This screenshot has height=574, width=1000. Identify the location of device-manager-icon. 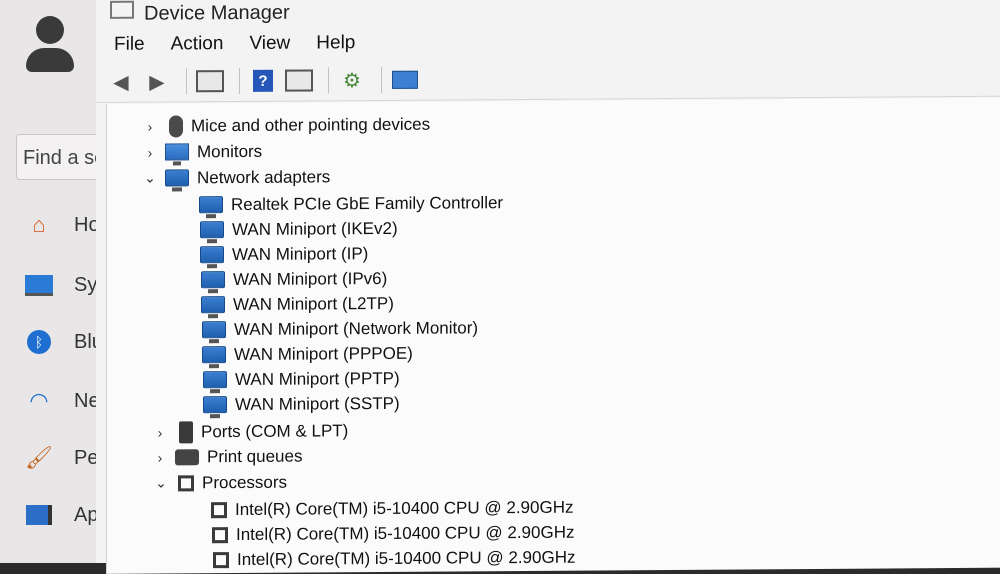
(122, 9).